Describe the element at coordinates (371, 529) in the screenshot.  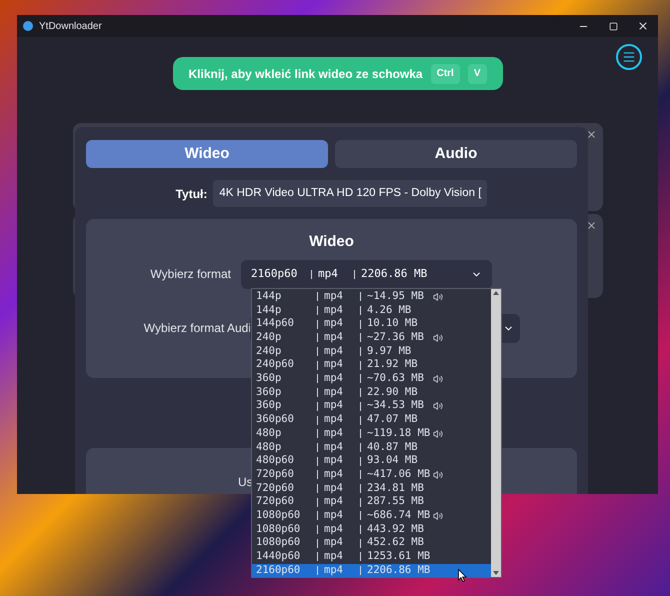
I see `format-option: 1080p60 mp4 443.92 MB` at that location.